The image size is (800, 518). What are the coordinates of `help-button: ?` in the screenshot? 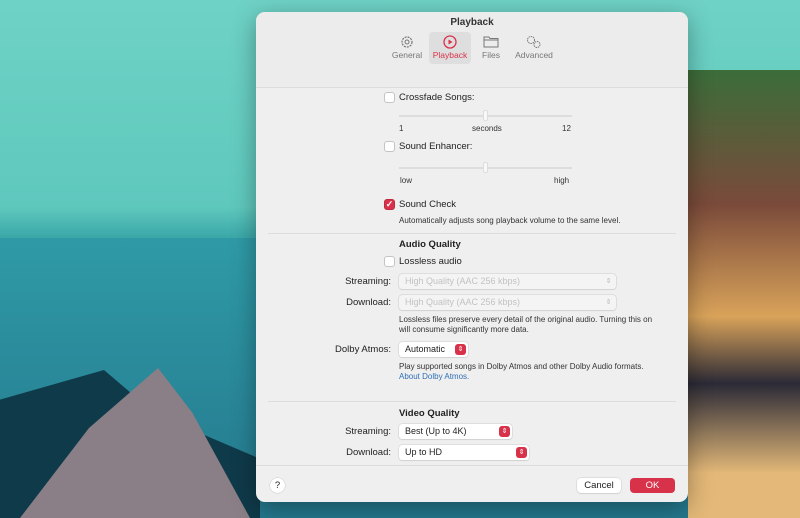 It's located at (277, 485).